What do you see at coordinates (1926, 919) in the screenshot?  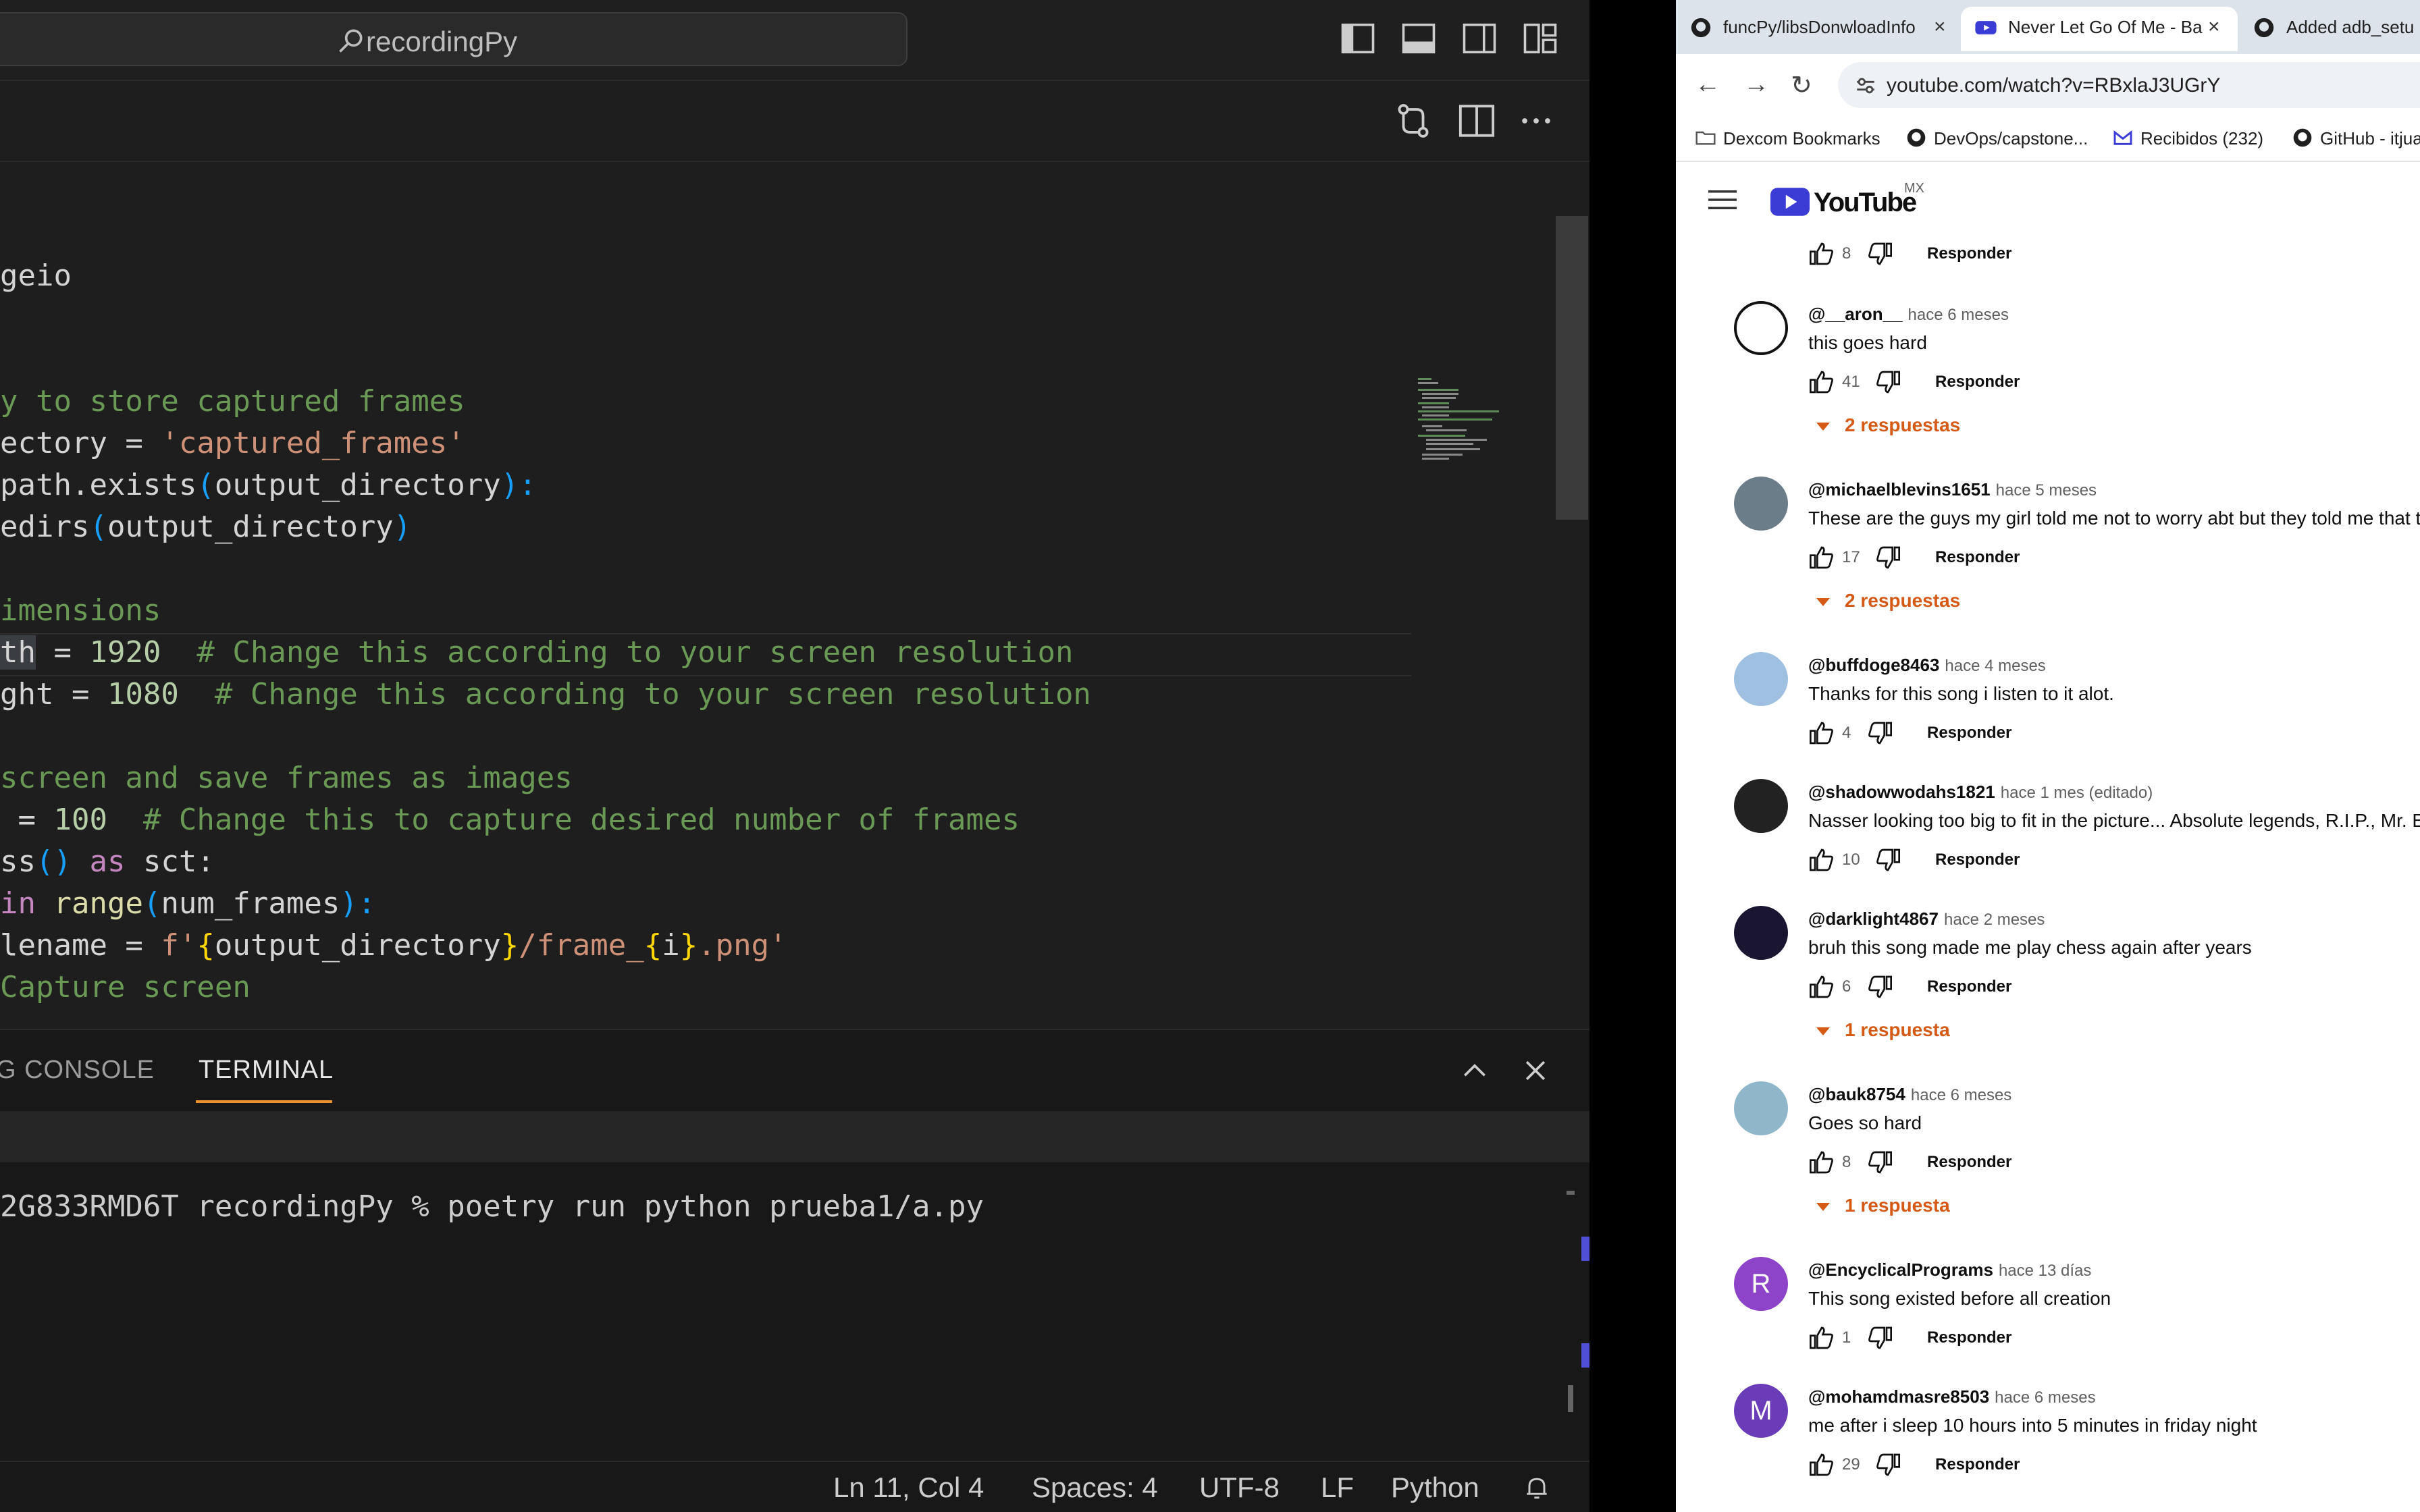 I see `comment-author: @darklight4867 hace 2 meses` at bounding box center [1926, 919].